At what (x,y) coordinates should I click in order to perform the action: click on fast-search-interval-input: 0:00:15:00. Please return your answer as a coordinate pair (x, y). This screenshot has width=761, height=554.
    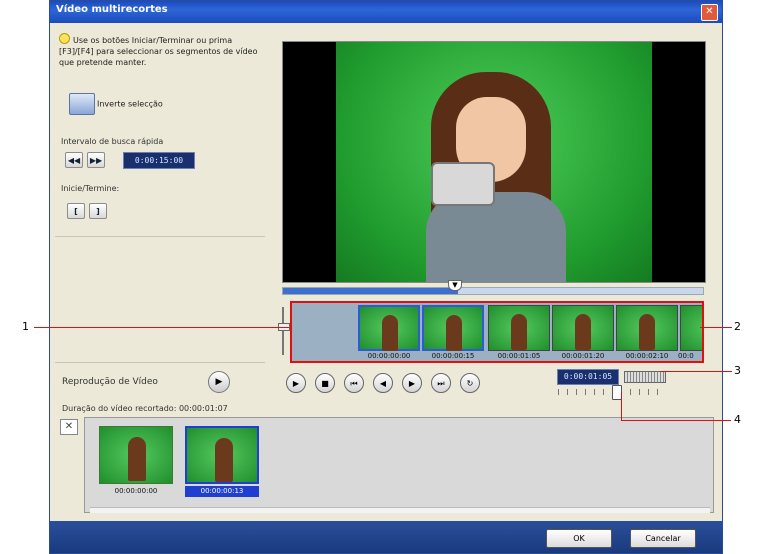
    Looking at the image, I should click on (159, 160).